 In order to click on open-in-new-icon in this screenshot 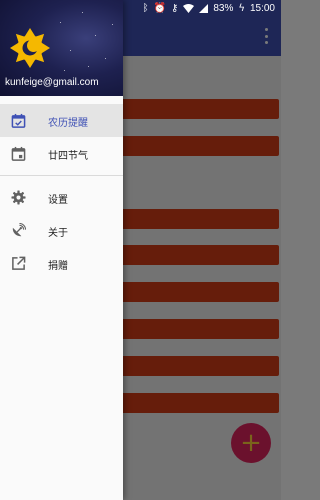, I will do `click(19, 263)`.